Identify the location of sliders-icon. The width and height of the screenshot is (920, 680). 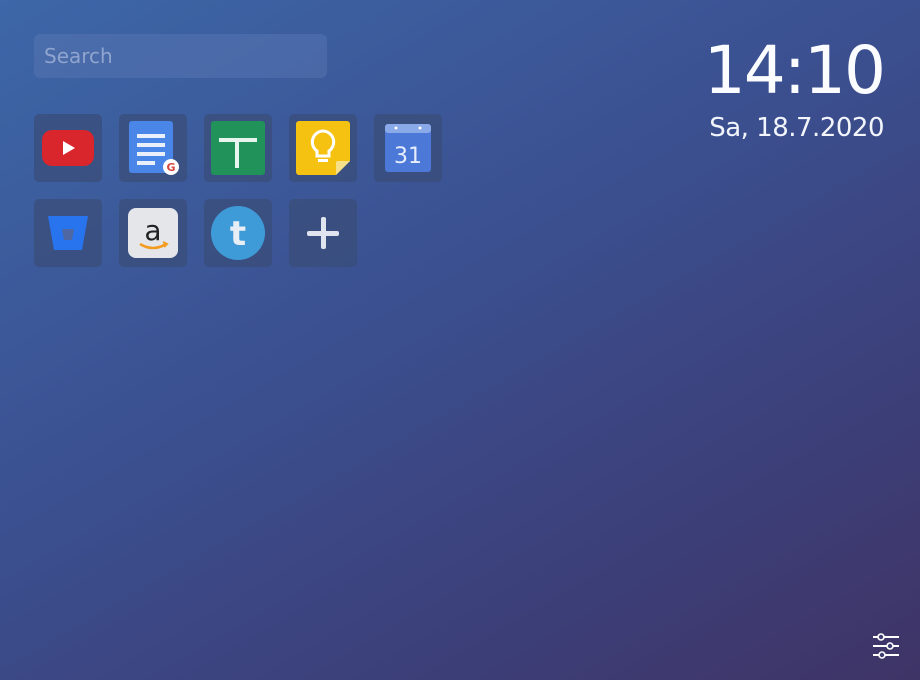
(886, 646).